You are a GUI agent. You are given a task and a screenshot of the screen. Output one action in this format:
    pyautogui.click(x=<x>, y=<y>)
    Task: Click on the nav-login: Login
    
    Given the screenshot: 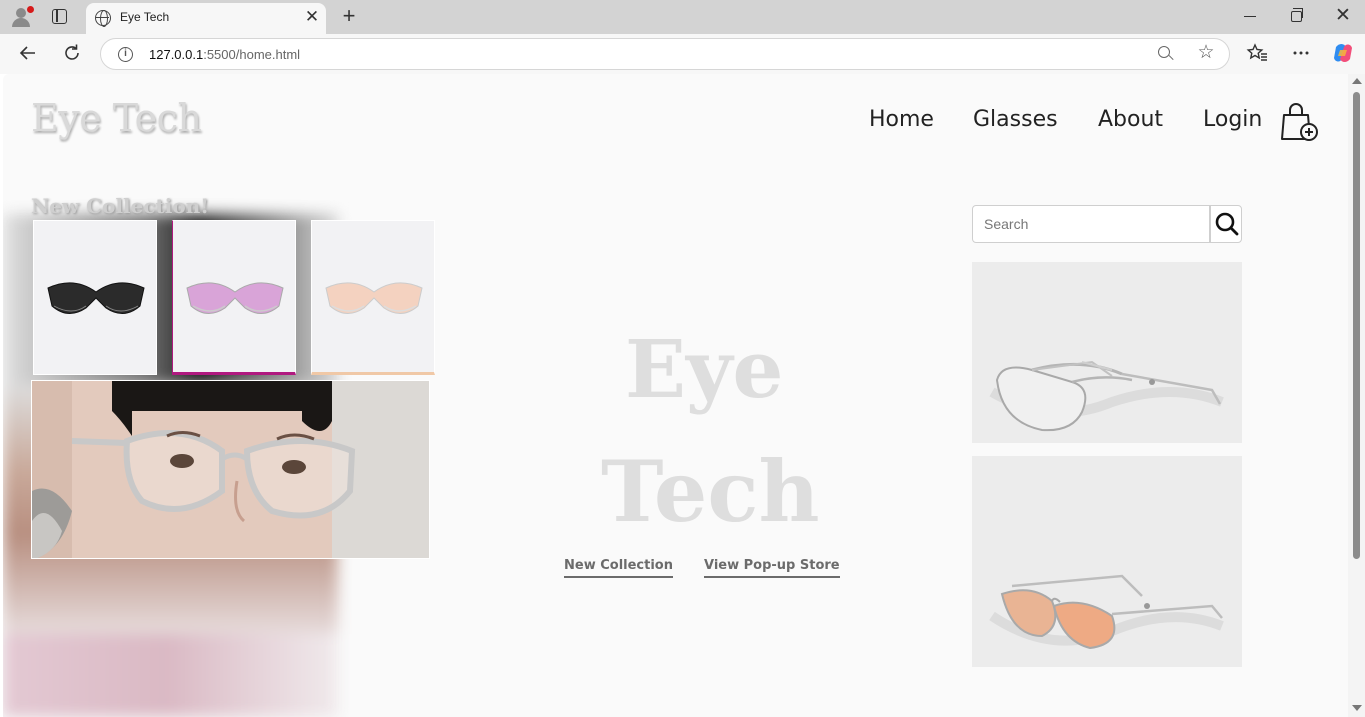 What is the action you would take?
    pyautogui.click(x=1232, y=119)
    